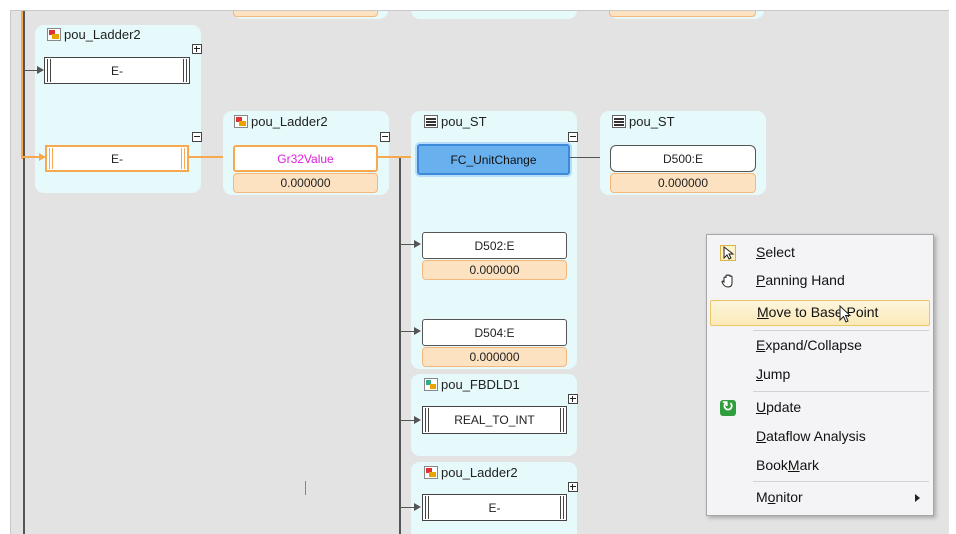  I want to click on st-main-title: pou_ST, so click(455, 121).